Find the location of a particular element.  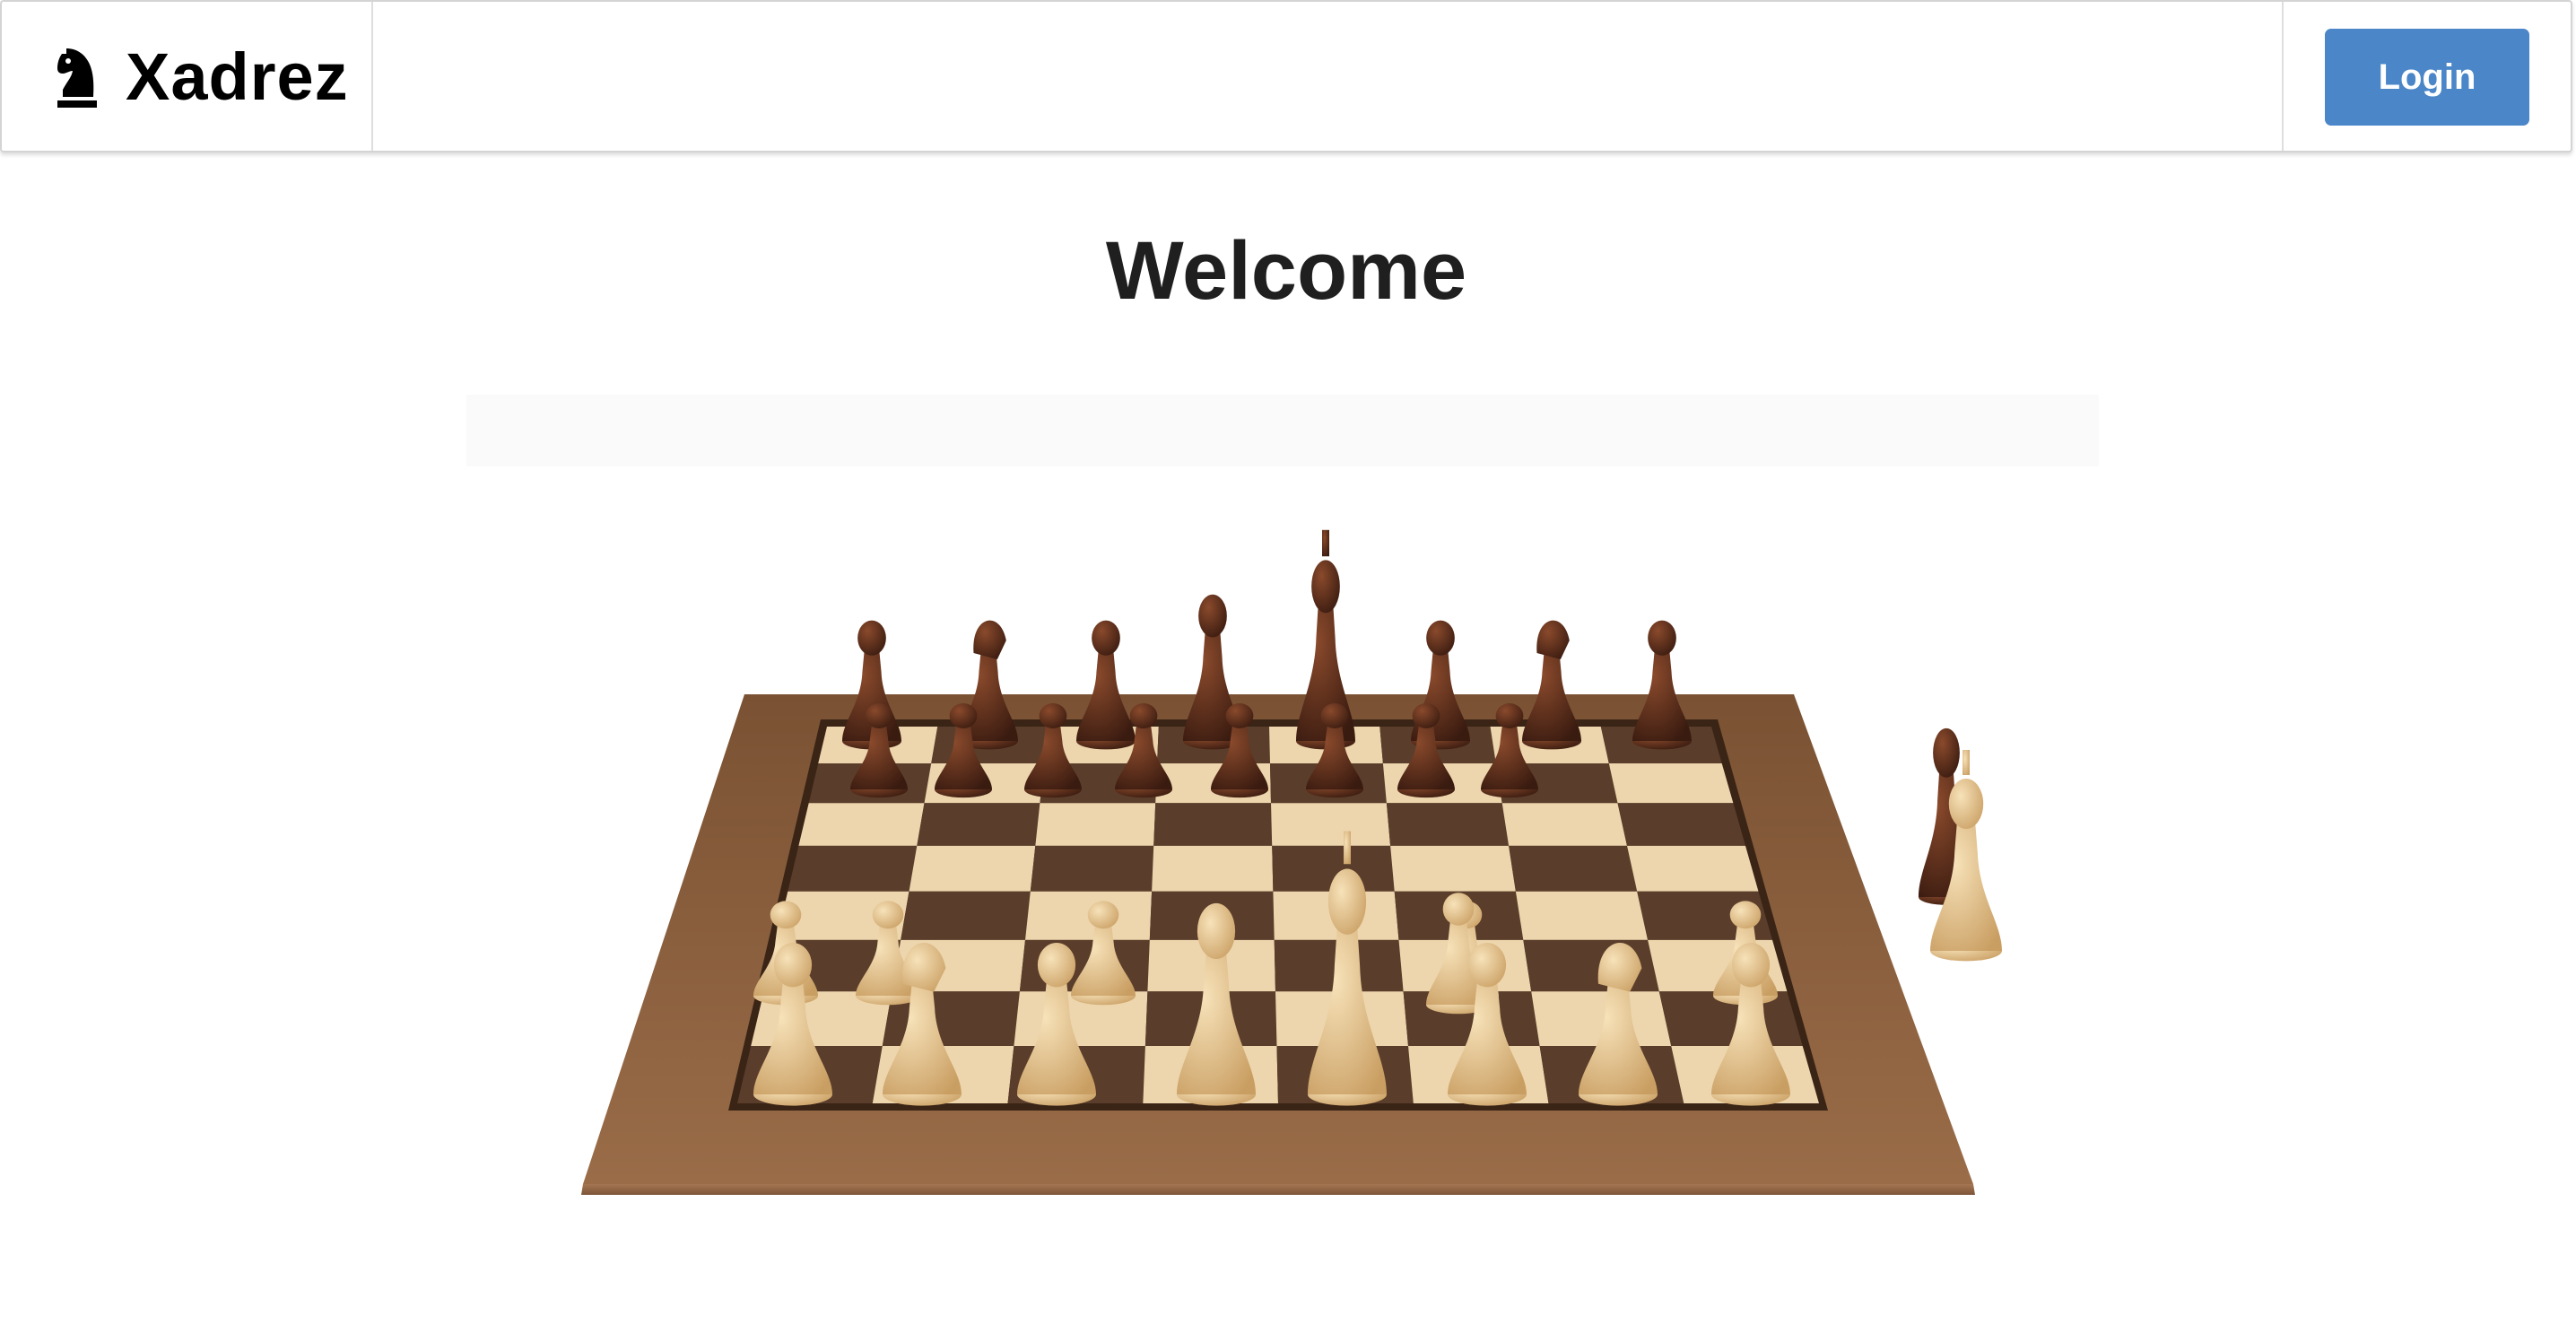

login-button: Login is located at coordinates (2427, 77).